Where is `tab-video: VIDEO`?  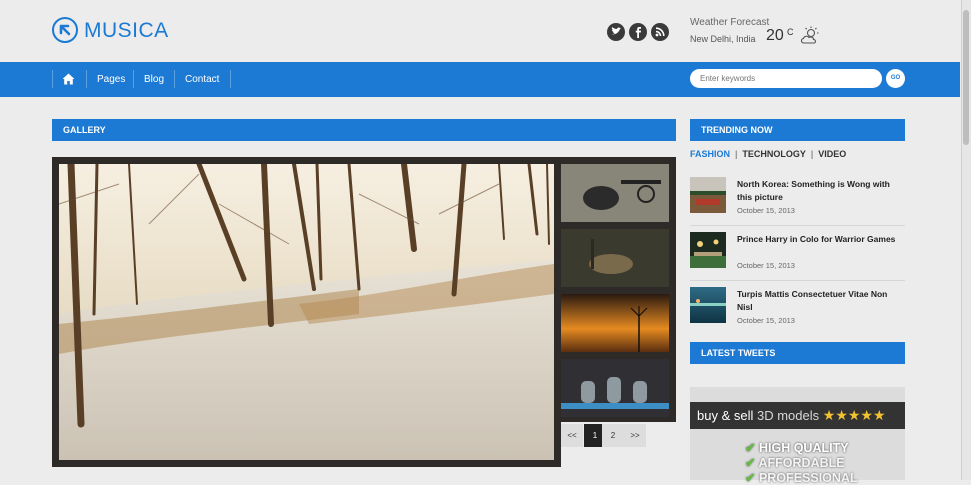 tab-video: VIDEO is located at coordinates (832, 154).